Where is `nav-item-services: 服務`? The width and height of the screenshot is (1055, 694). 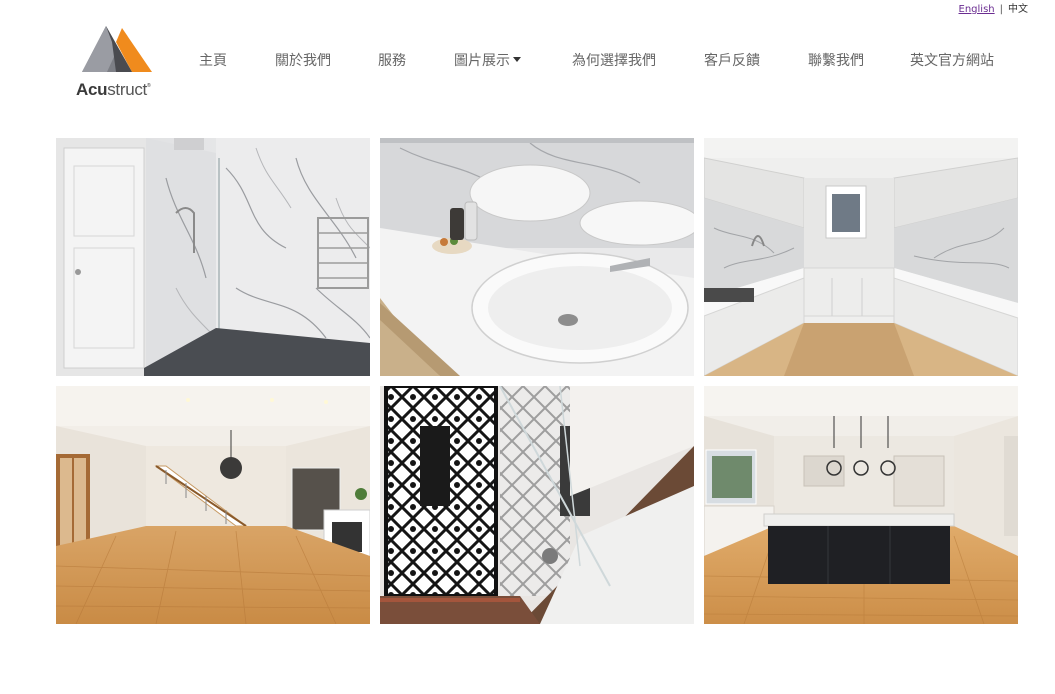 nav-item-services: 服務 is located at coordinates (392, 60).